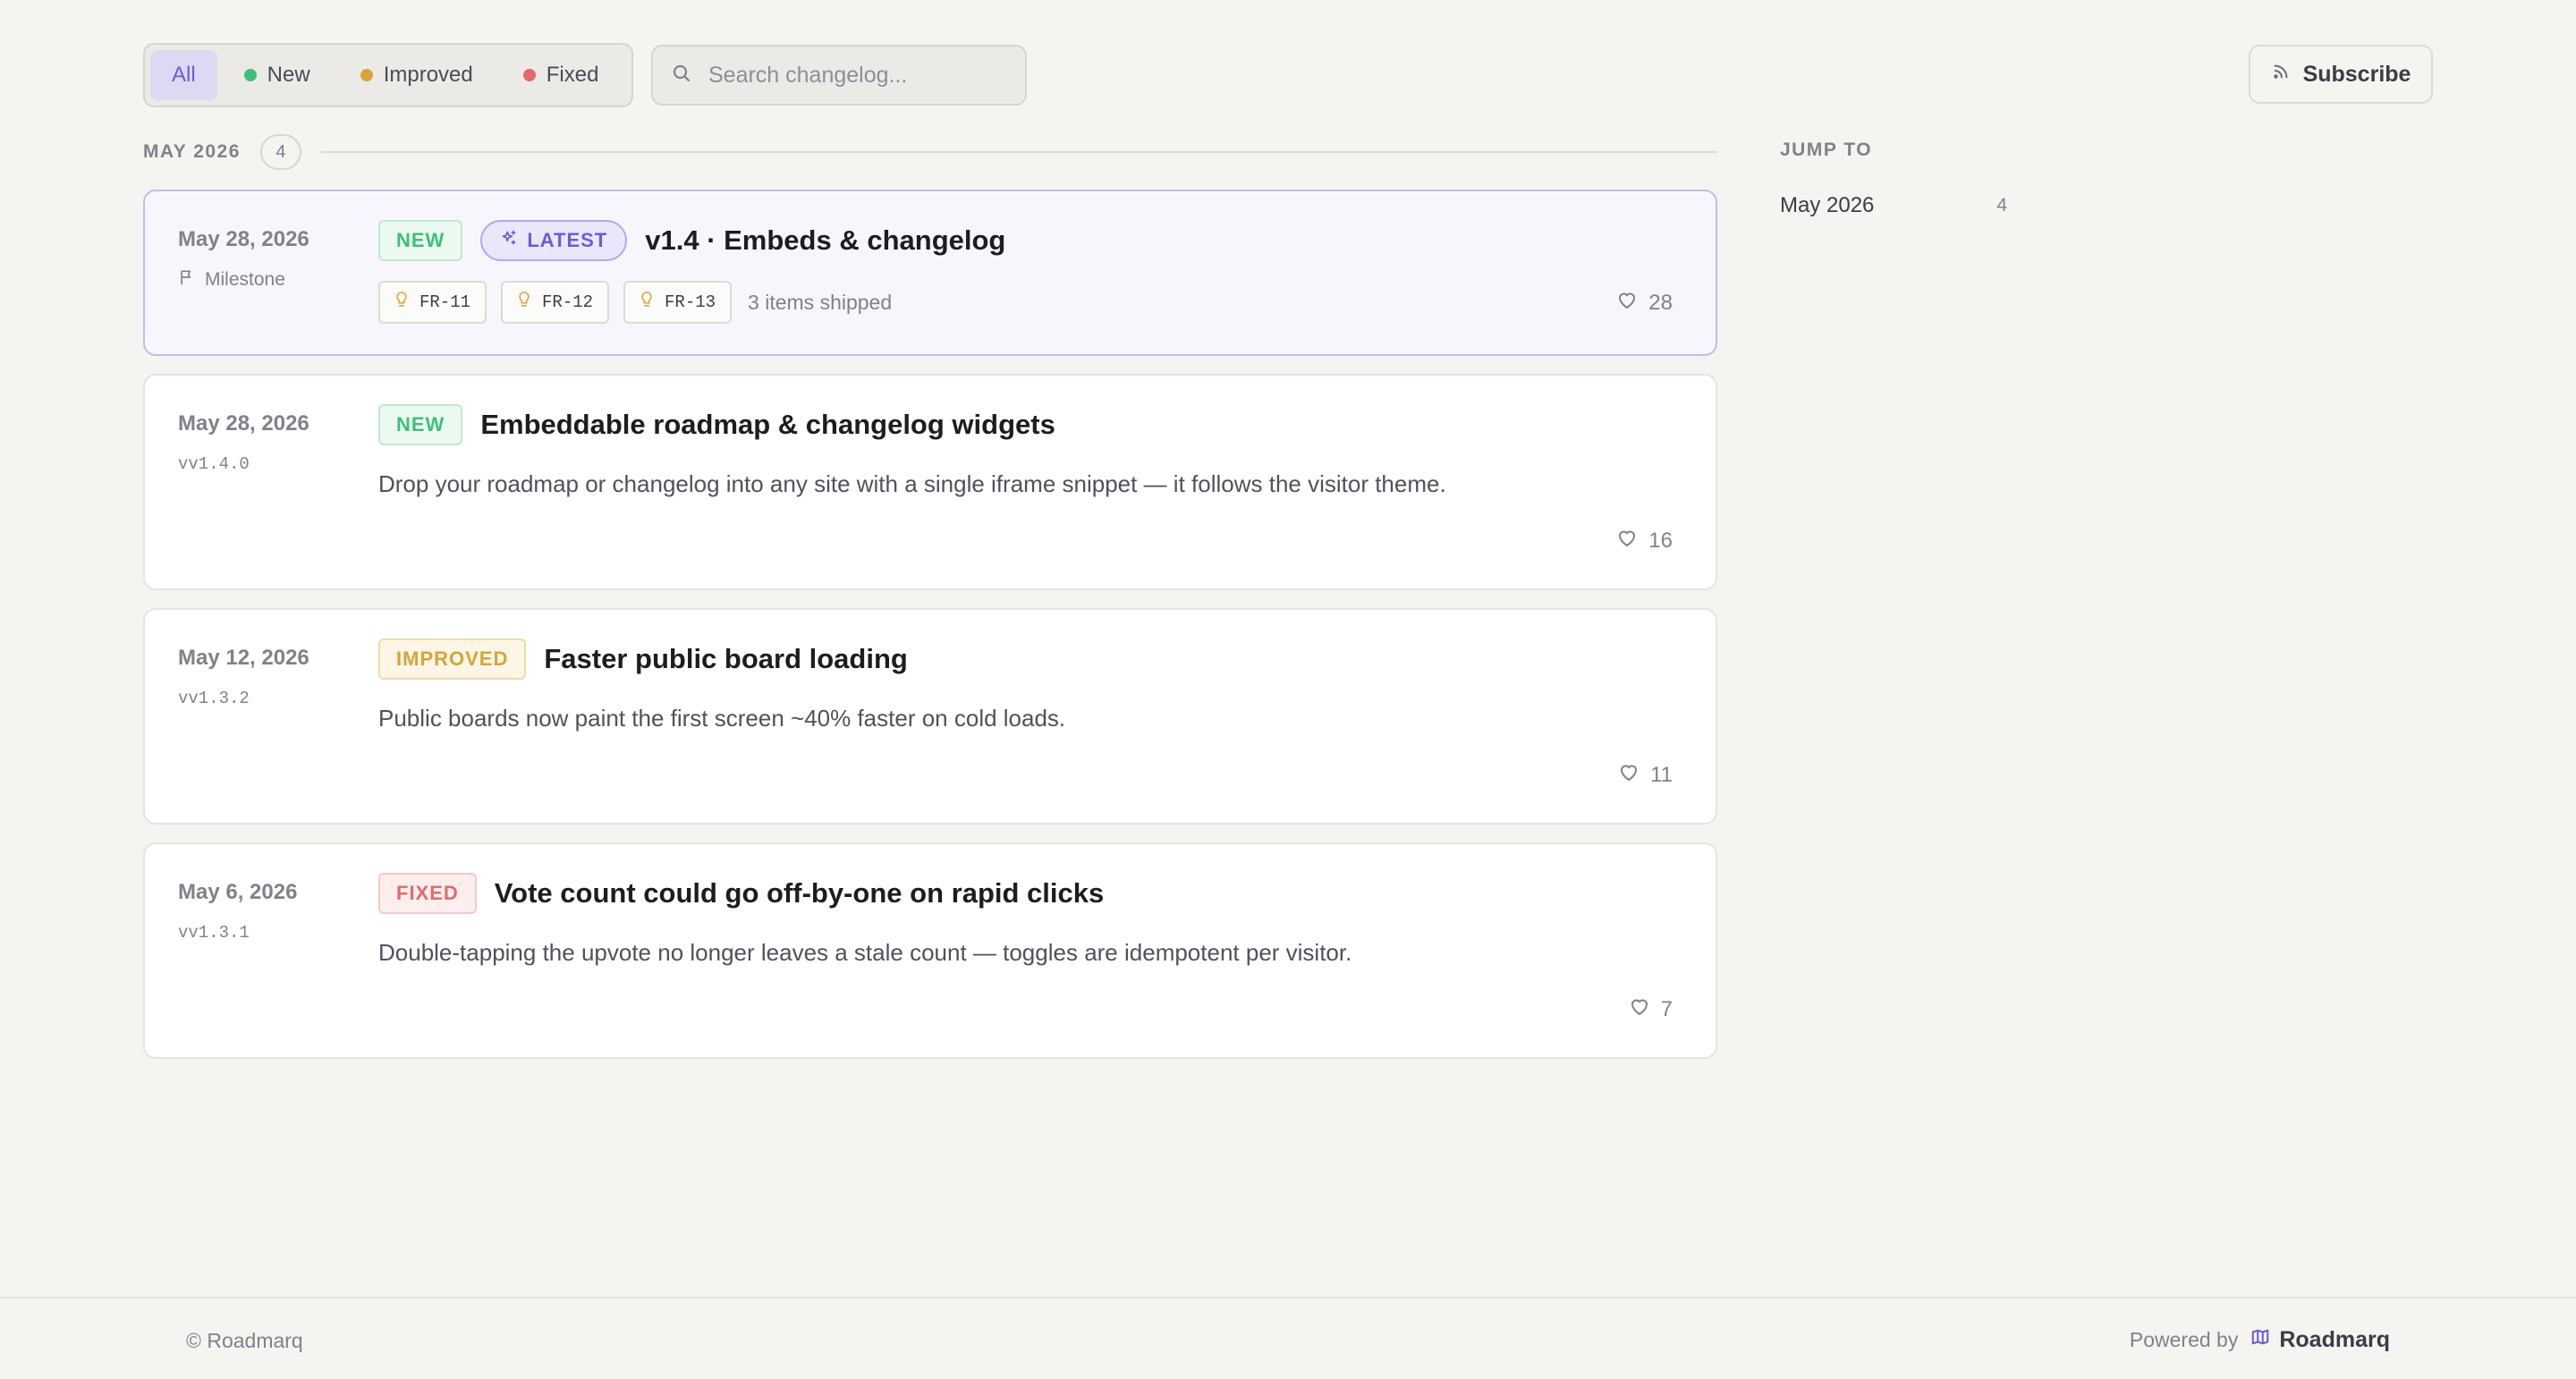  What do you see at coordinates (509, 240) in the screenshot?
I see `sparkles-icon` at bounding box center [509, 240].